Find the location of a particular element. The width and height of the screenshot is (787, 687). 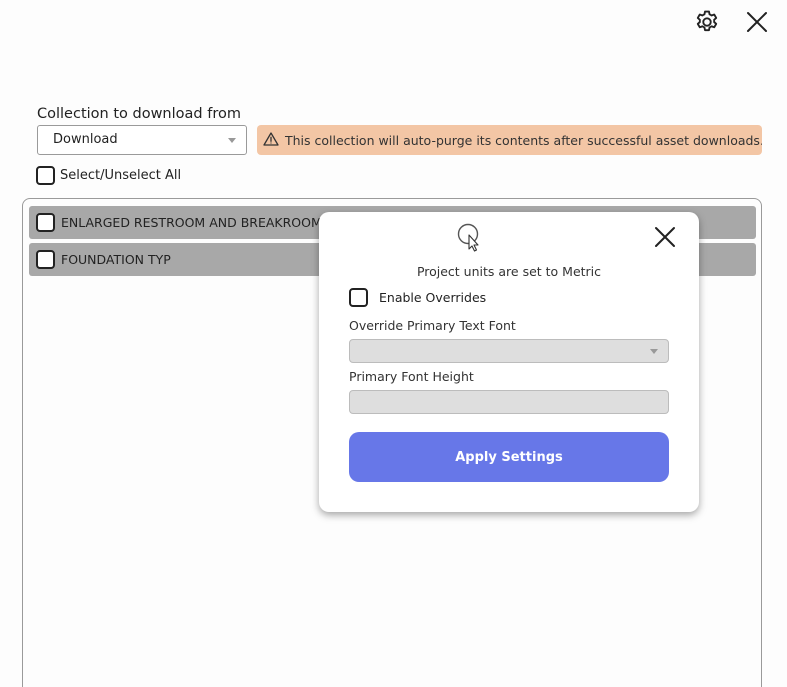

enable-overrides-row: Enable Overrides is located at coordinates (417, 297).